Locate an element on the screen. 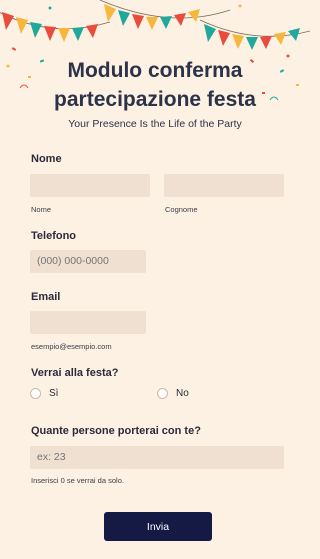 The height and width of the screenshot is (559, 320). guests-label: Quante persone porterai con te? is located at coordinates (116, 431).